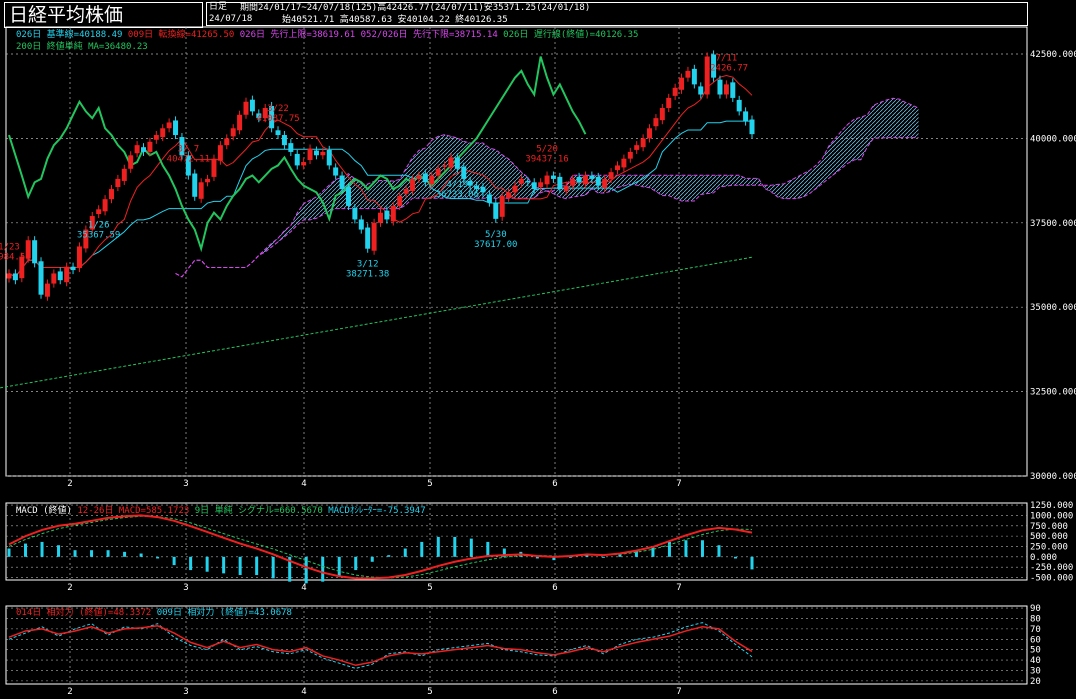  Describe the element at coordinates (380, 645) in the screenshot. I see `rsi14-line` at that location.